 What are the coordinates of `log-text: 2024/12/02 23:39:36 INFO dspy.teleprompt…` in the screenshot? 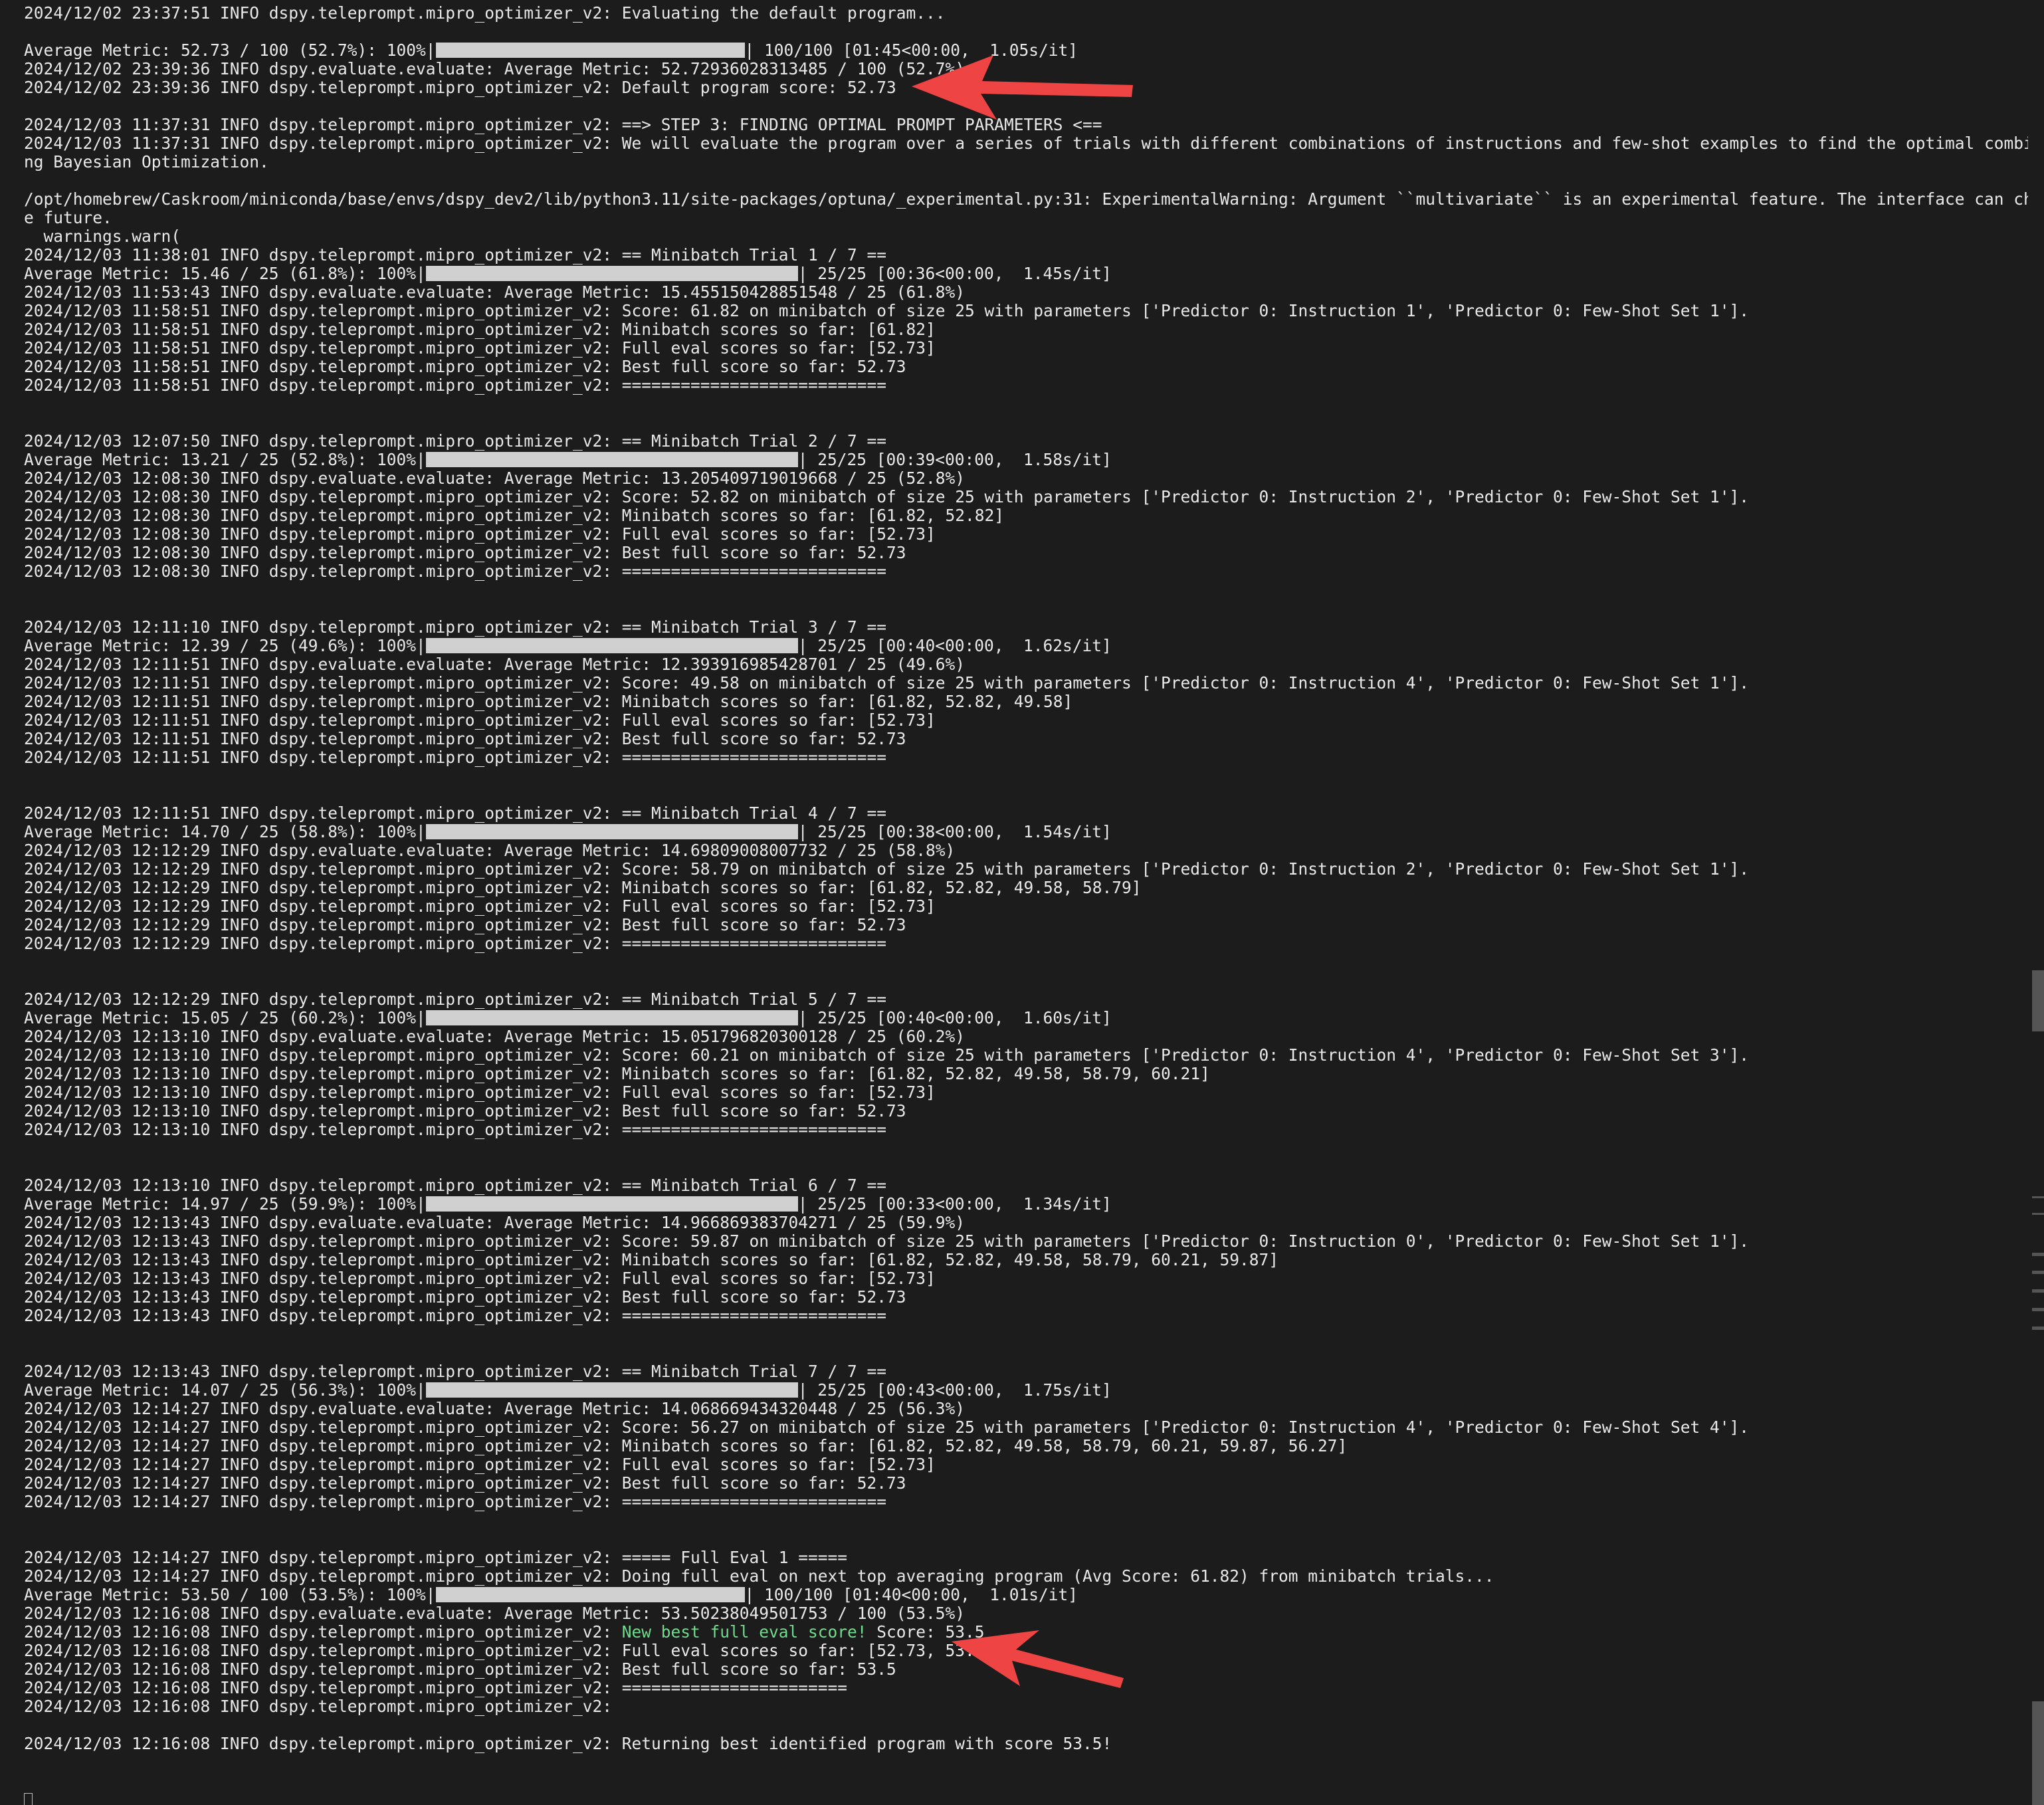 It's located at (460, 87).